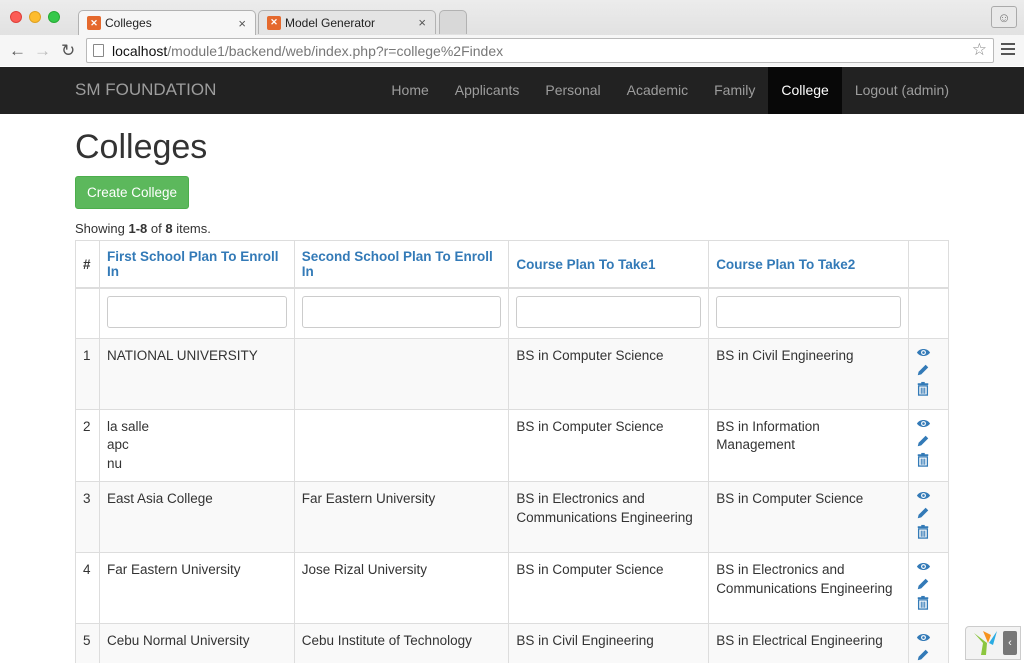  Describe the element at coordinates (401, 445) in the screenshot. I see `cell-second-school` at that location.